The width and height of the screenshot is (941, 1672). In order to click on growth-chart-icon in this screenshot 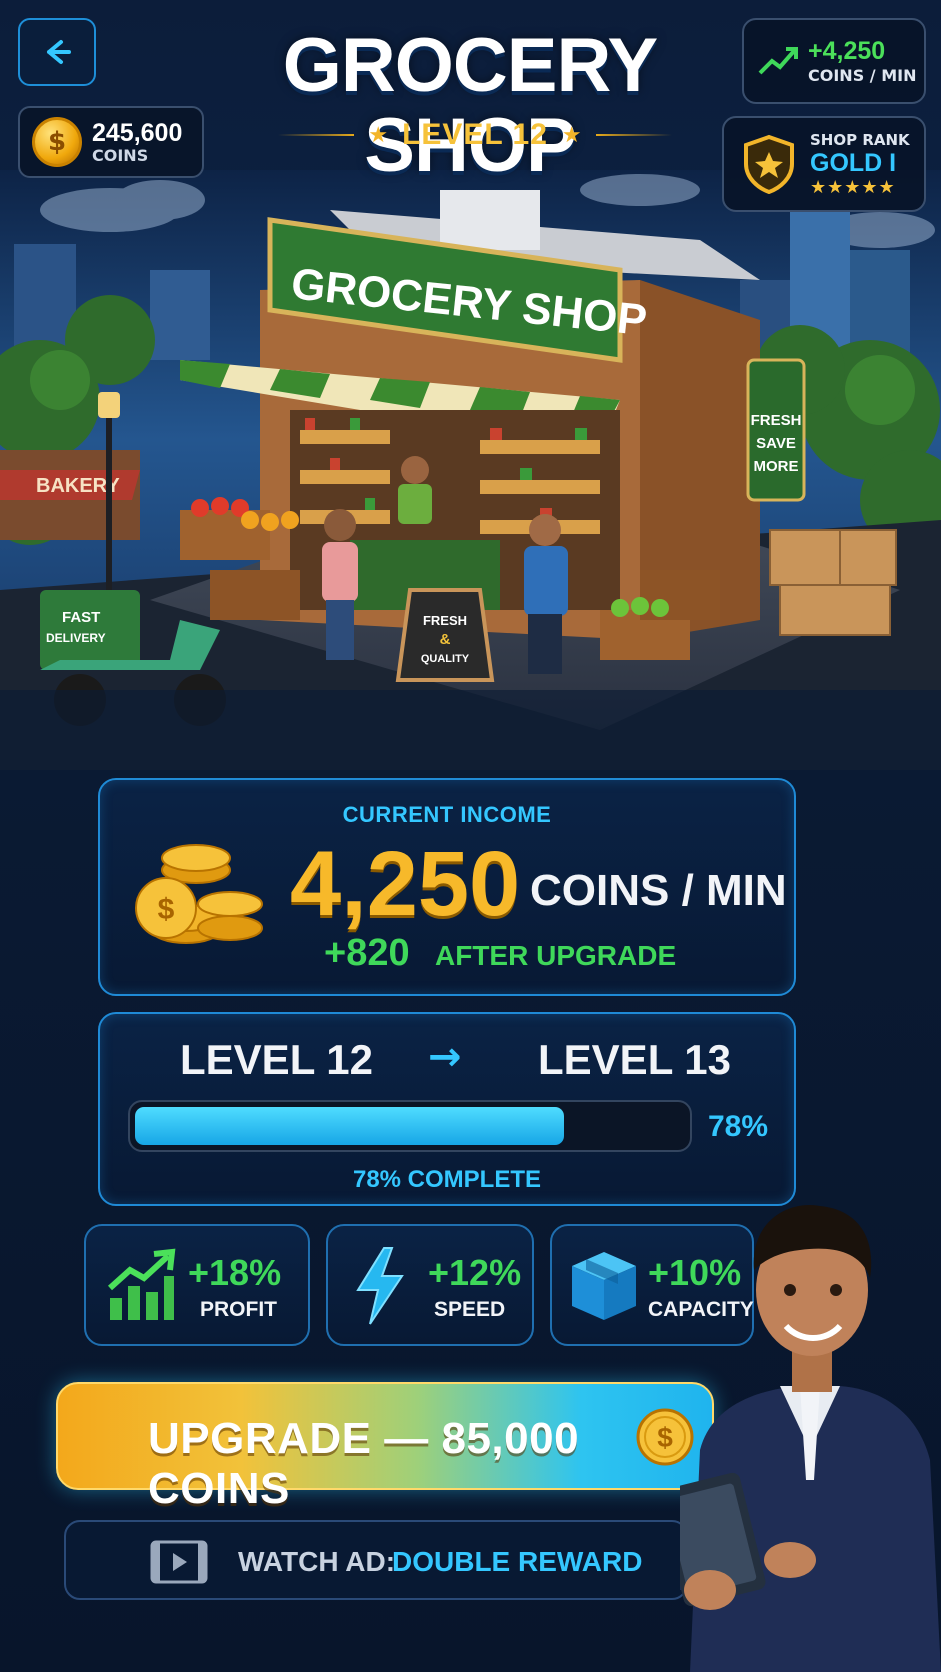, I will do `click(141, 1284)`.